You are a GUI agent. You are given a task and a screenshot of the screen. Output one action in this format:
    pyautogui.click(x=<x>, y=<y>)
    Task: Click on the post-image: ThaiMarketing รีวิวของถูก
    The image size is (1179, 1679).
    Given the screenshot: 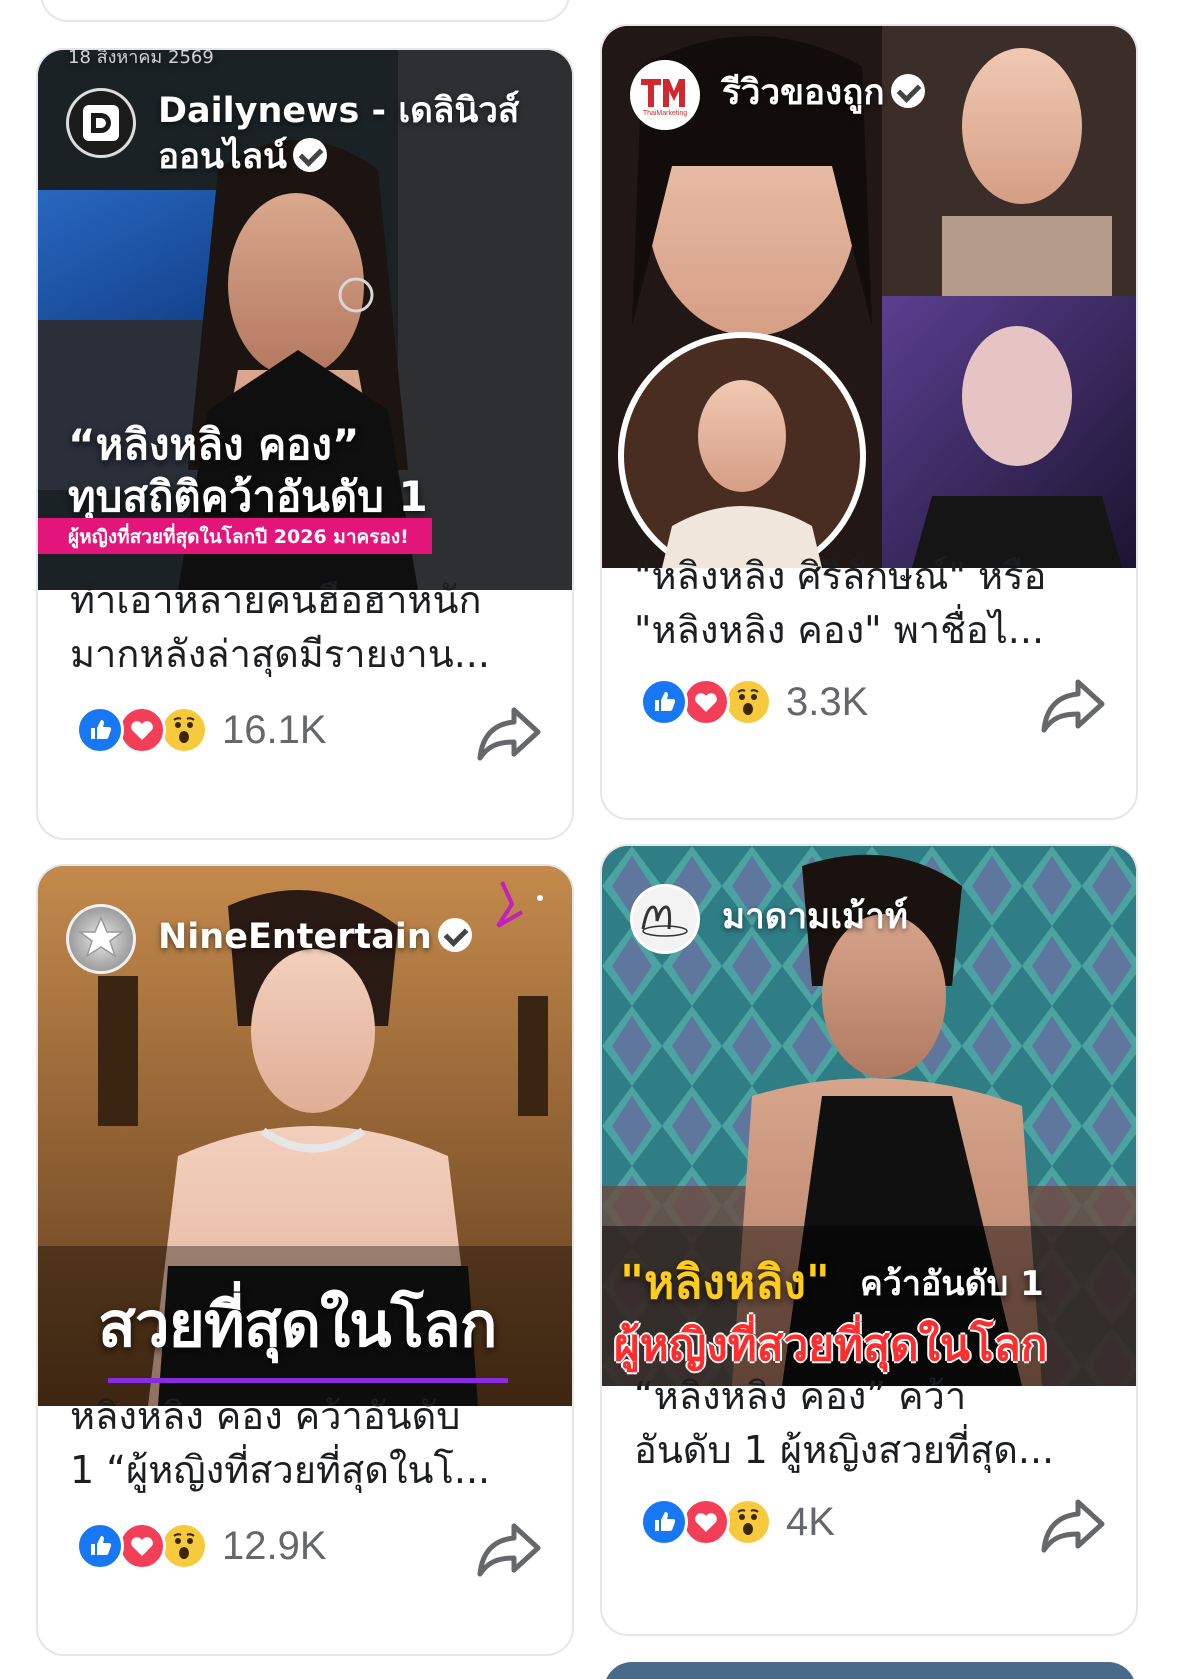 What is the action you would take?
    pyautogui.click(x=869, y=297)
    